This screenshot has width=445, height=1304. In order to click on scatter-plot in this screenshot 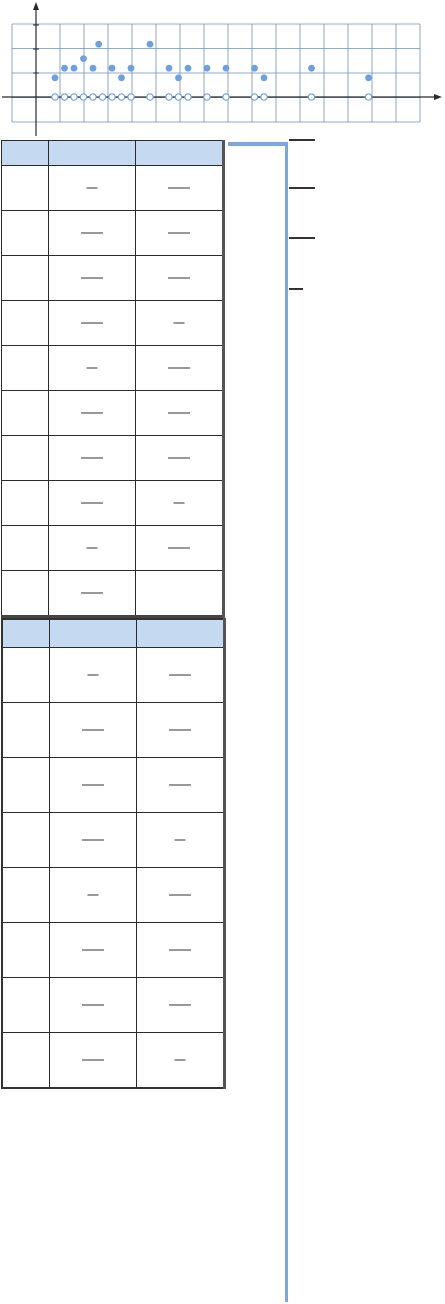, I will do `click(222, 69)`.